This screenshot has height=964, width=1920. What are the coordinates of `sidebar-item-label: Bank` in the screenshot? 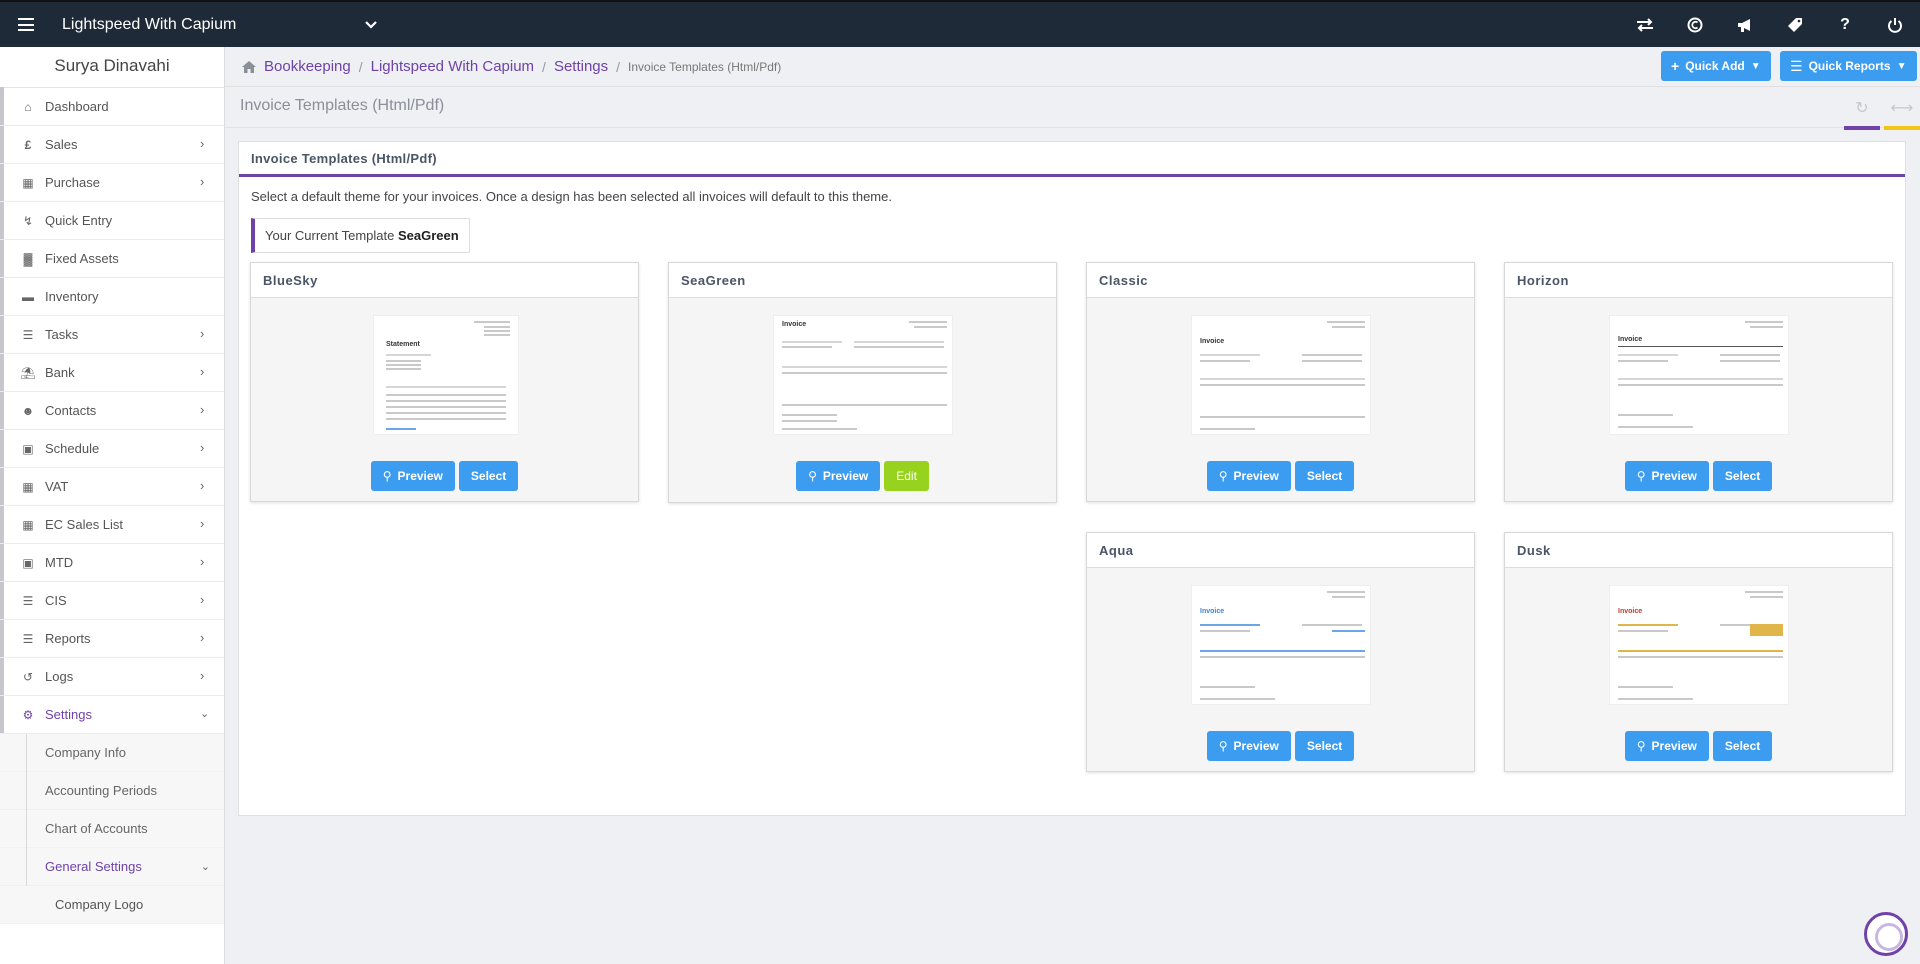 It's located at (60, 372).